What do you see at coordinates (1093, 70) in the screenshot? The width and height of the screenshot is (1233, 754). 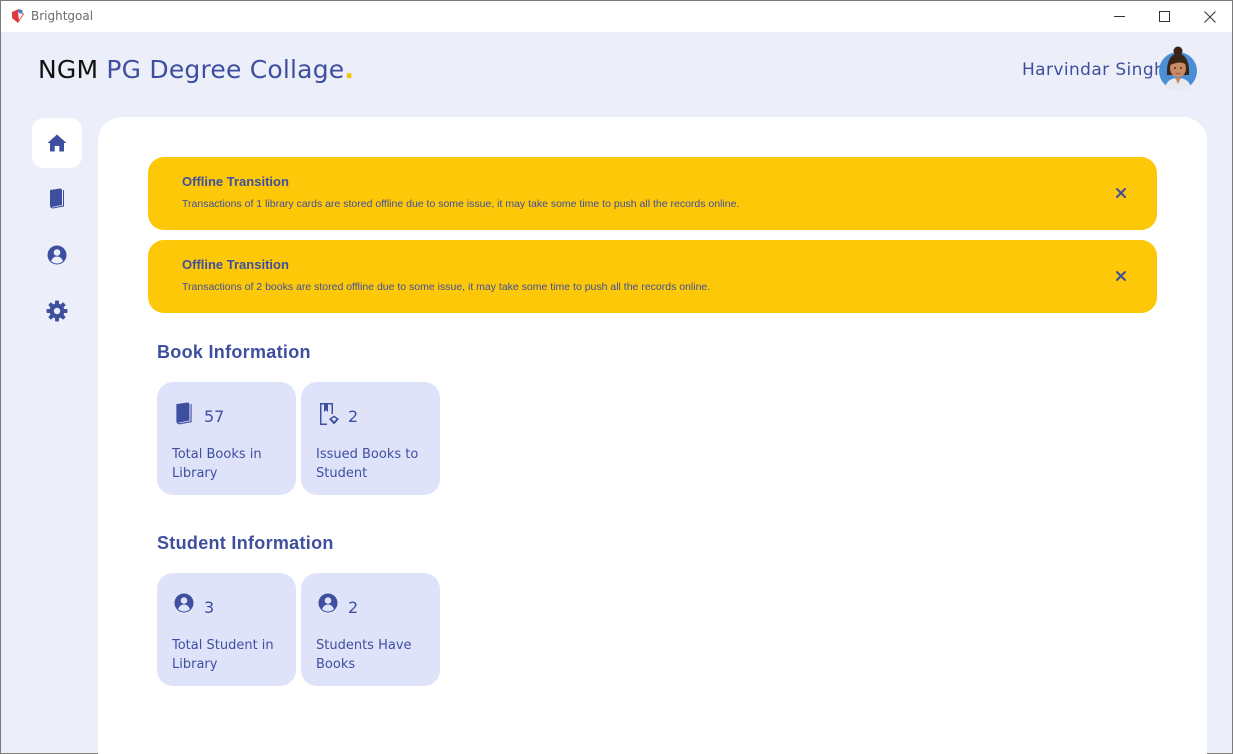 I see `user-name: Harvindar Singh` at bounding box center [1093, 70].